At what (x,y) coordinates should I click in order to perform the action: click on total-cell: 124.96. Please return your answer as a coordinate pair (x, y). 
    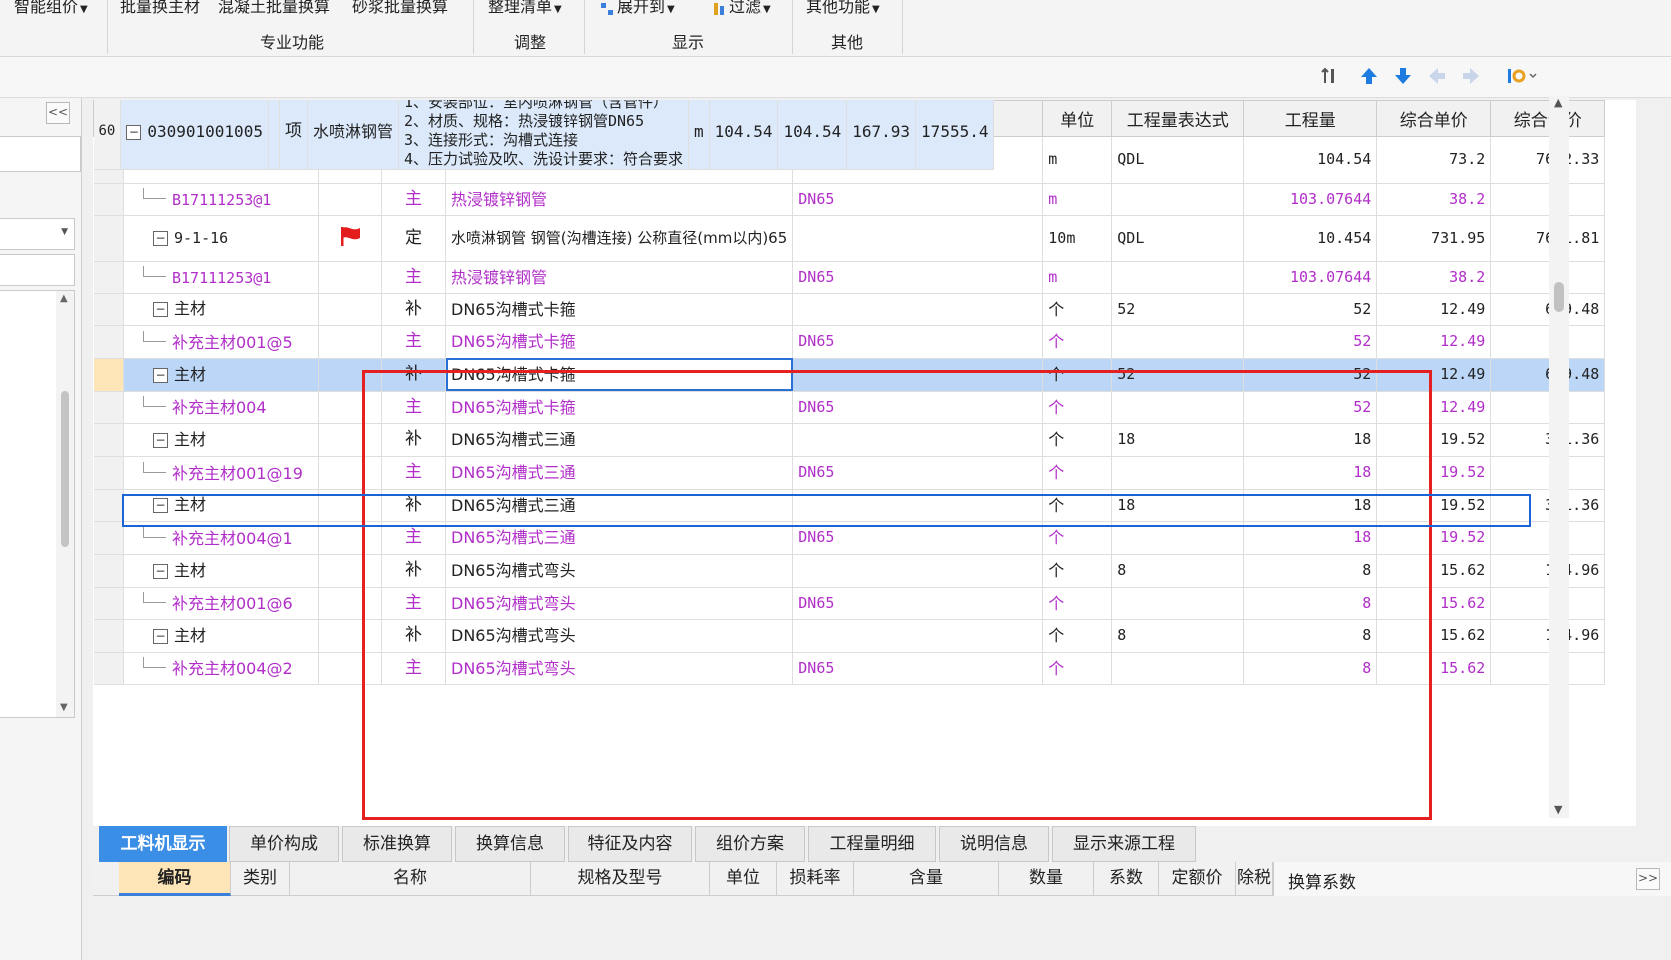
    Looking at the image, I should click on (1548, 571).